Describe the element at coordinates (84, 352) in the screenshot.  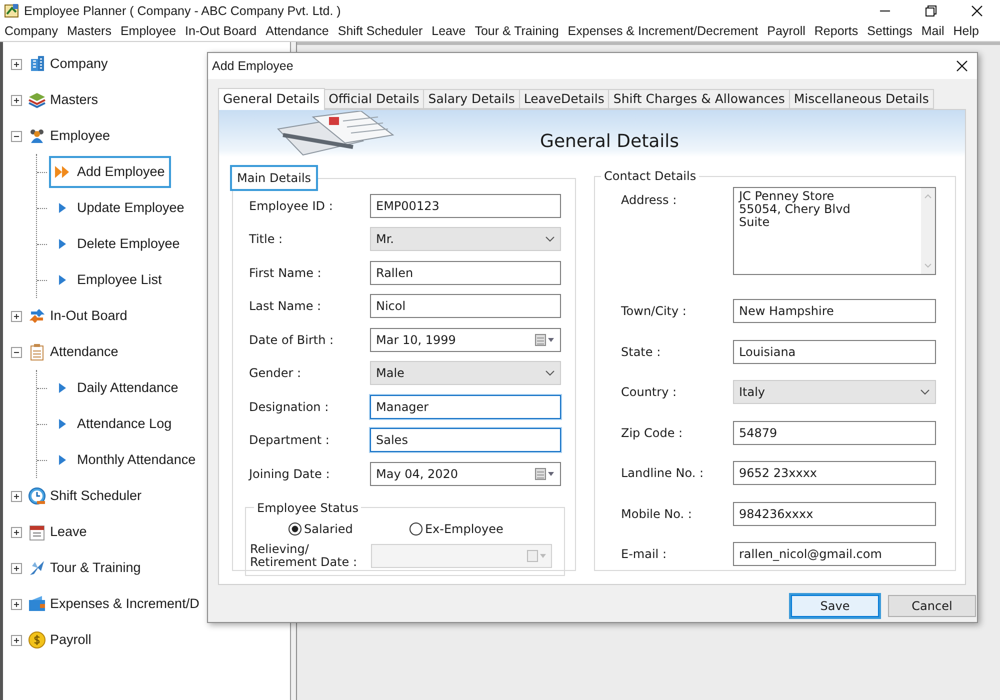
I see `tree-item: Attendance` at that location.